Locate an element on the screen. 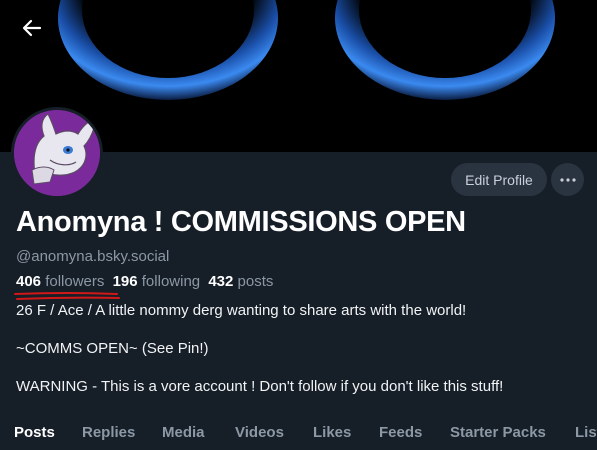 Image resolution: width=597 pixels, height=450 pixels. posts-stat: 432 posts is located at coordinates (240, 281).